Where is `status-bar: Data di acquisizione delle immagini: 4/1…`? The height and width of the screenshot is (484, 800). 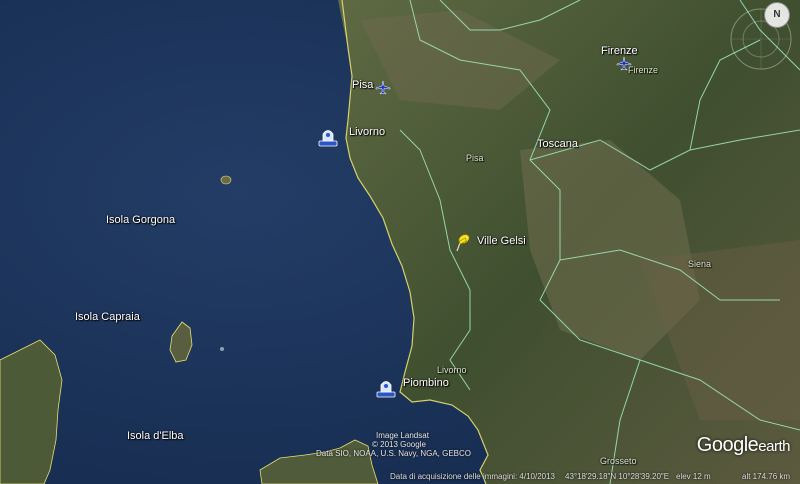
status-bar: Data di acquisizione delle immagini: 4/1… is located at coordinates (400, 477).